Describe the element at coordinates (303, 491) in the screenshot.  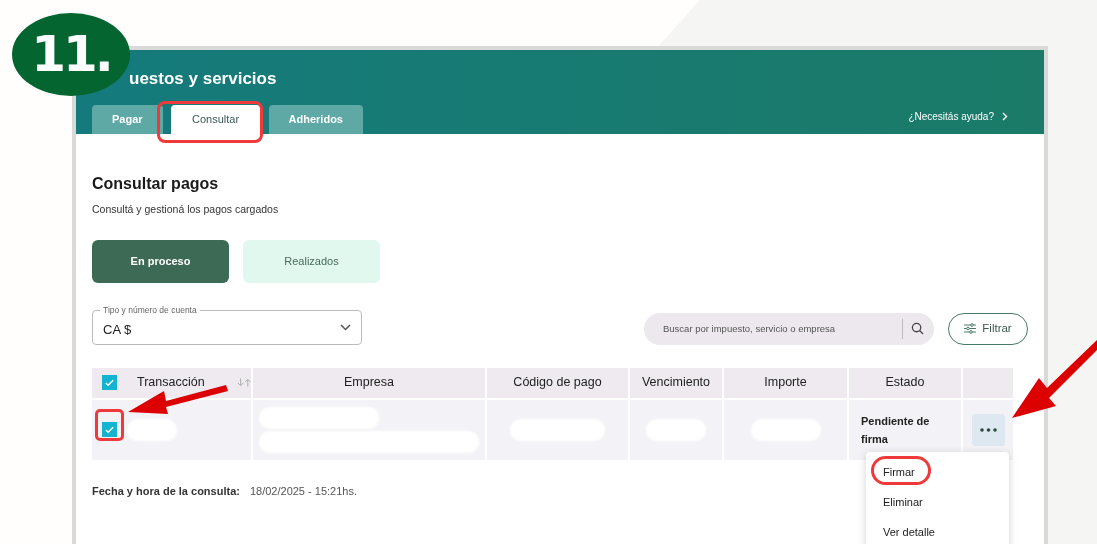
I see `query-time-value: 18/02/2025 - 15:21hs.` at that location.